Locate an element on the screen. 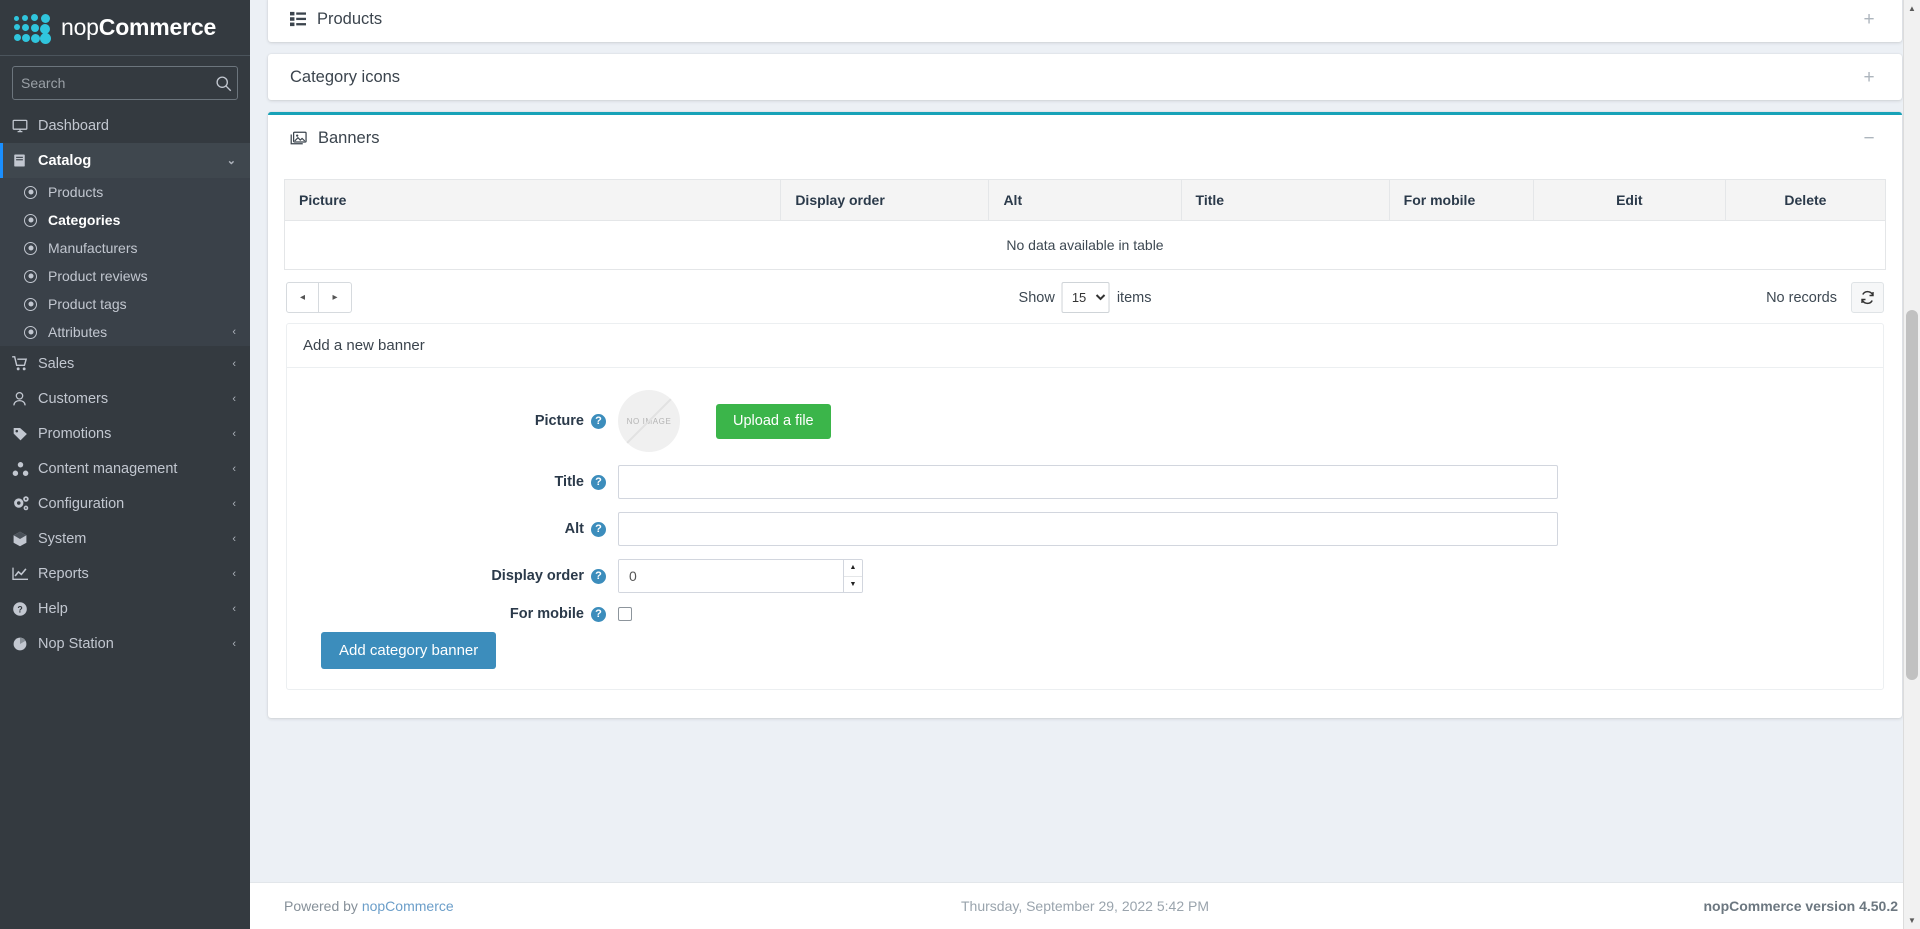  picture-field: NO IMAGE Upload a file is located at coordinates (1242, 421).